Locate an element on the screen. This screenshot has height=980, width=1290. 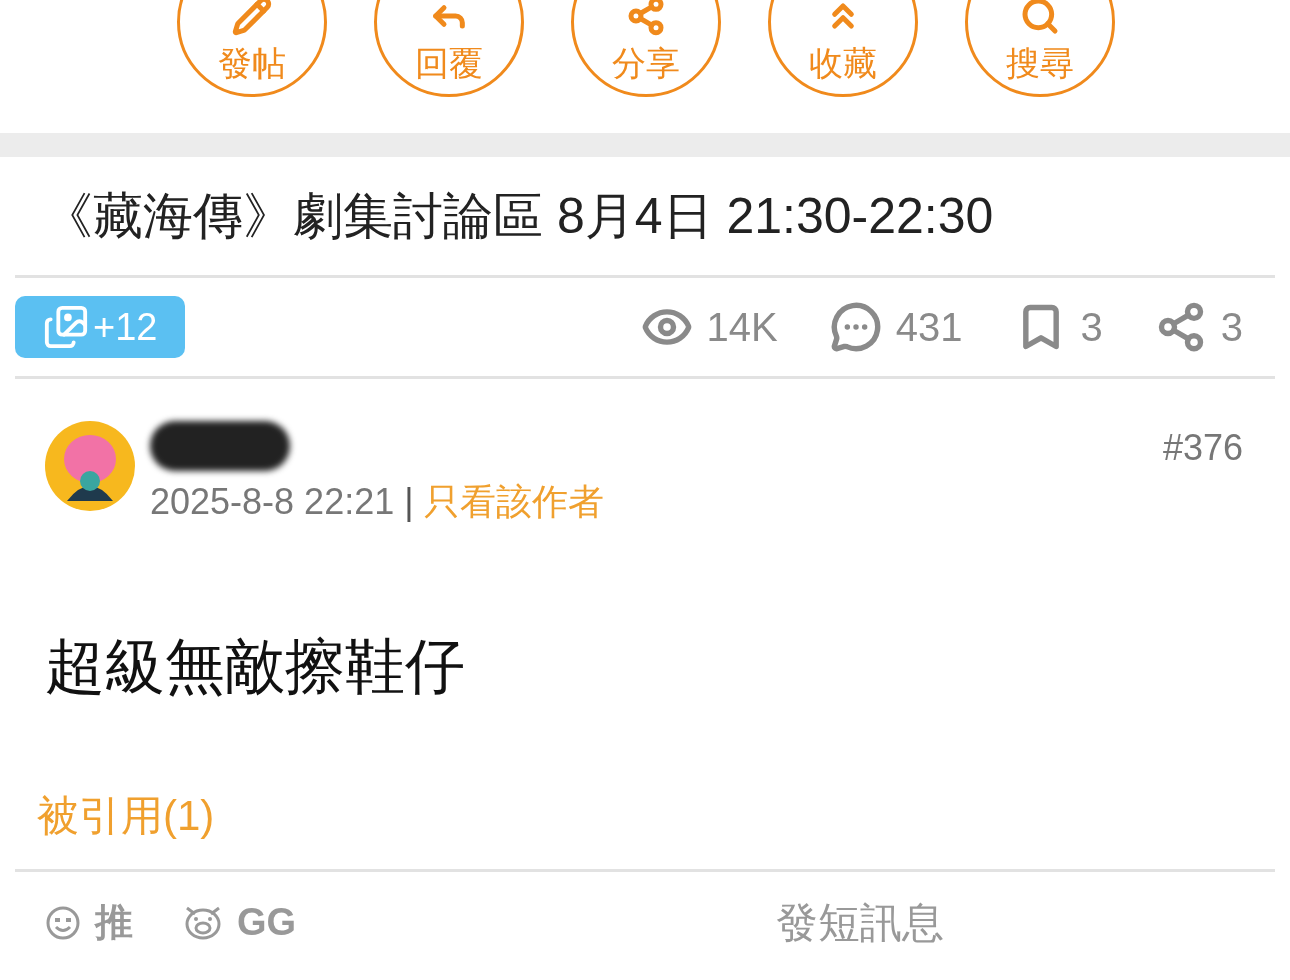
reaction-button: 推 is located at coordinates (88, 922).